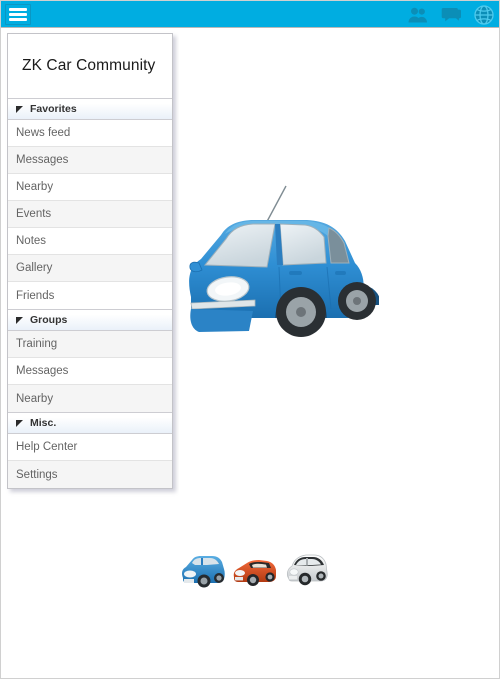  I want to click on sidebar-group-groups: Groups Training Messages Nearby, so click(90, 360).